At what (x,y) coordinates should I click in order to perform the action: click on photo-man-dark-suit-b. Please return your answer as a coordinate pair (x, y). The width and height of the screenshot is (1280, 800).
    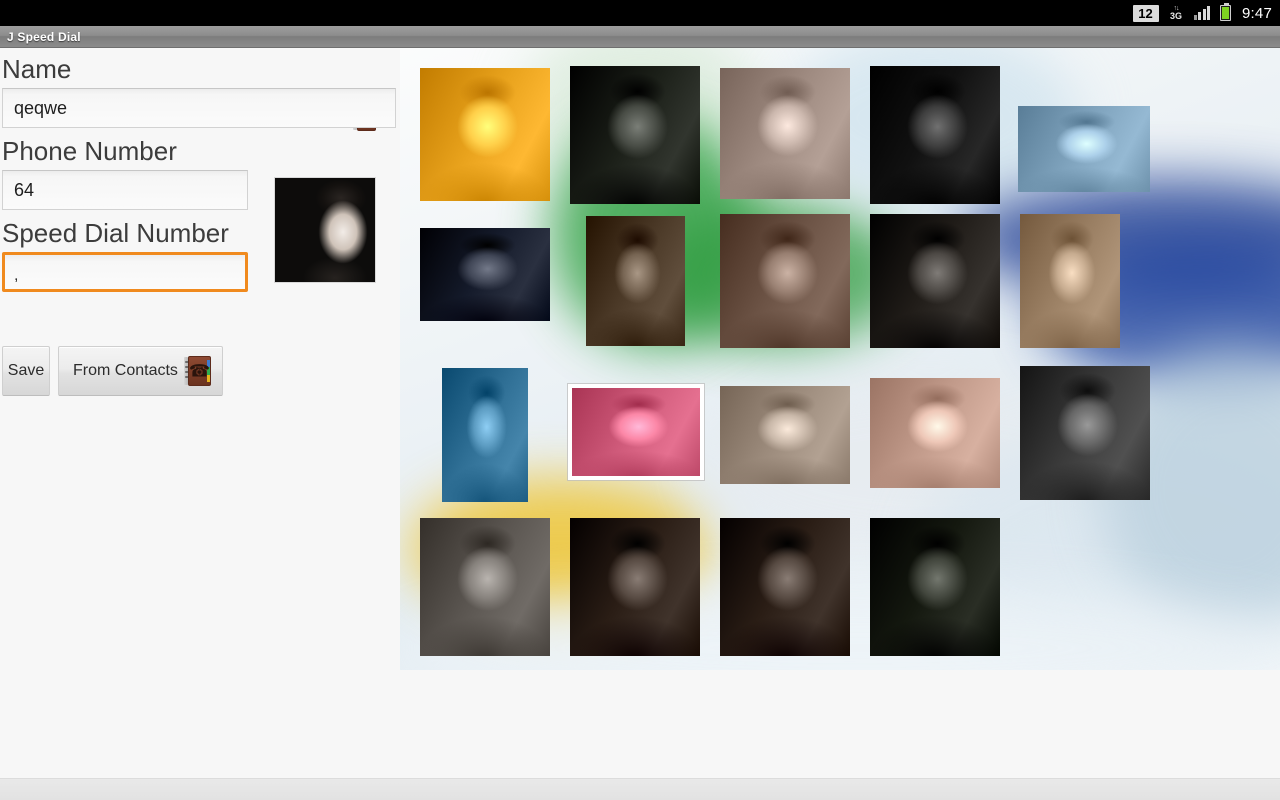
    Looking at the image, I should click on (785, 587).